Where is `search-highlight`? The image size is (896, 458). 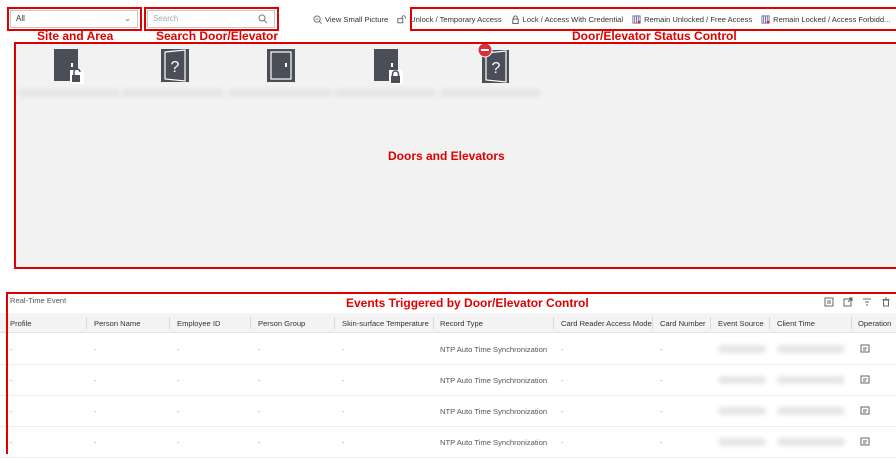
search-highlight is located at coordinates (211, 19).